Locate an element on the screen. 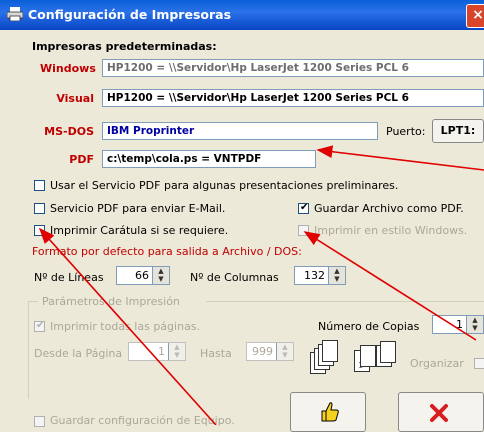 Image resolution: width=484 pixels, height=432 pixels. arrow-to-windows-style-checkbox is located at coordinates (390, 286).